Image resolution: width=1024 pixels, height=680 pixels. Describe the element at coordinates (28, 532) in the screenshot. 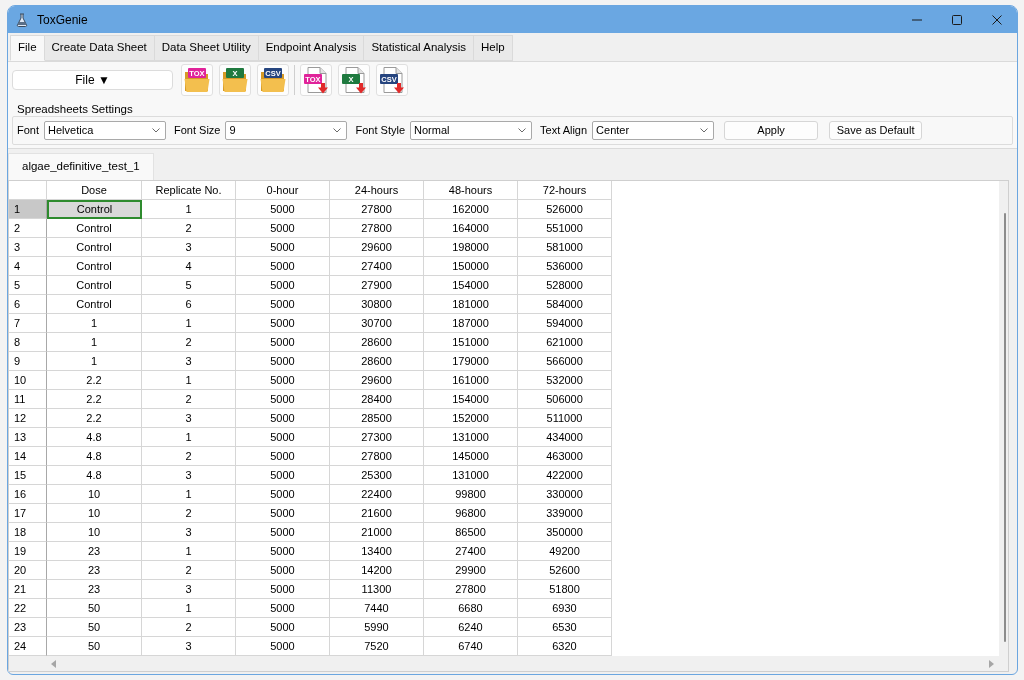

I see `row-header: 18` at that location.